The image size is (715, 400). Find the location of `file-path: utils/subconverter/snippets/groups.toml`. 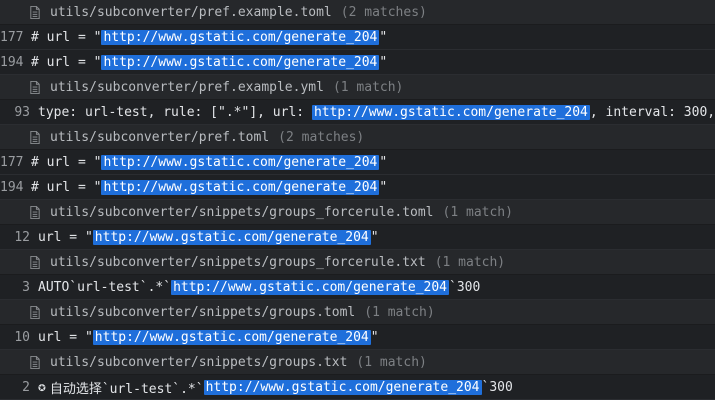

file-path: utils/subconverter/snippets/groups.toml is located at coordinates (203, 312).